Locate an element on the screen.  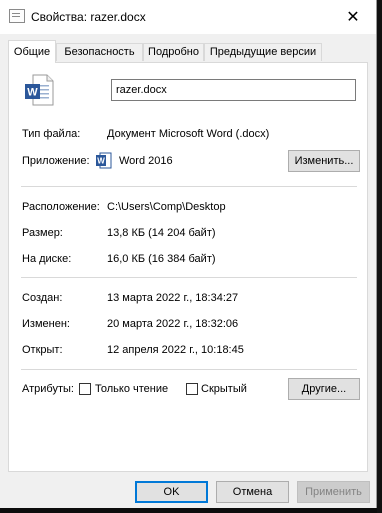
disk-size-value: 16,0 КБ (16 384 байт) is located at coordinates (161, 259).